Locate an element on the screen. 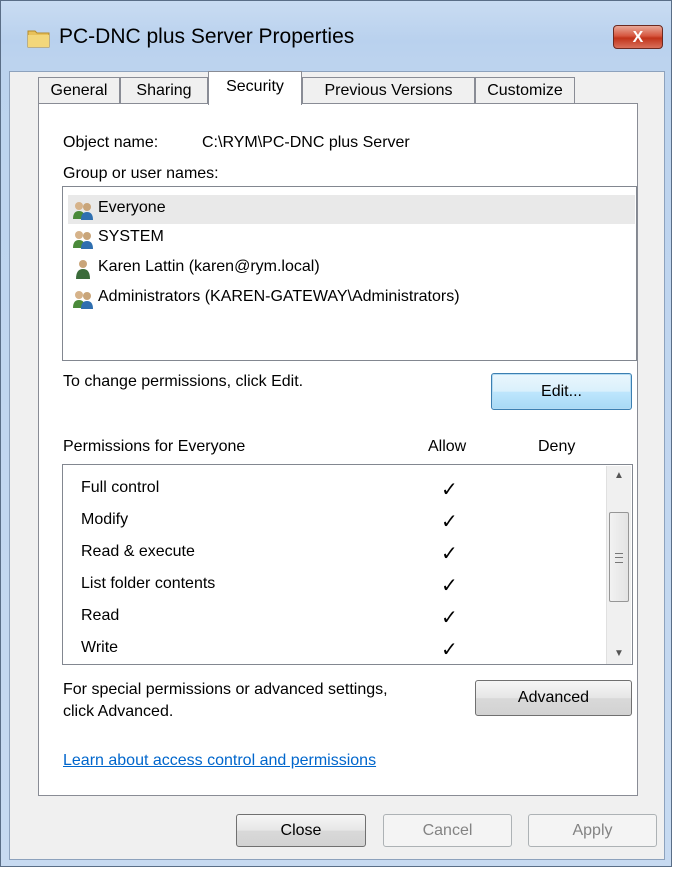 The height and width of the screenshot is (869, 674). scroll-up-arrow-icon: ▲ is located at coordinates (619, 476).